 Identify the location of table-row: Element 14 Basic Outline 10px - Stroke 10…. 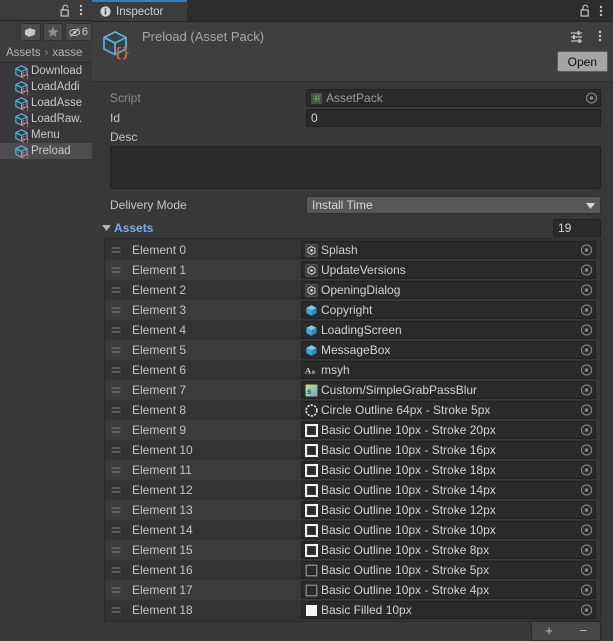
(352, 530).